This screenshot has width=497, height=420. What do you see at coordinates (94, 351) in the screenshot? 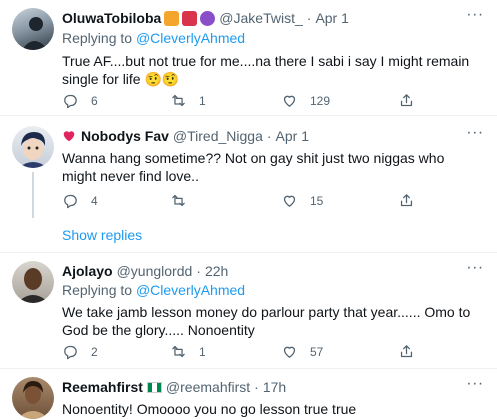
I see `reply-count: 2` at bounding box center [94, 351].